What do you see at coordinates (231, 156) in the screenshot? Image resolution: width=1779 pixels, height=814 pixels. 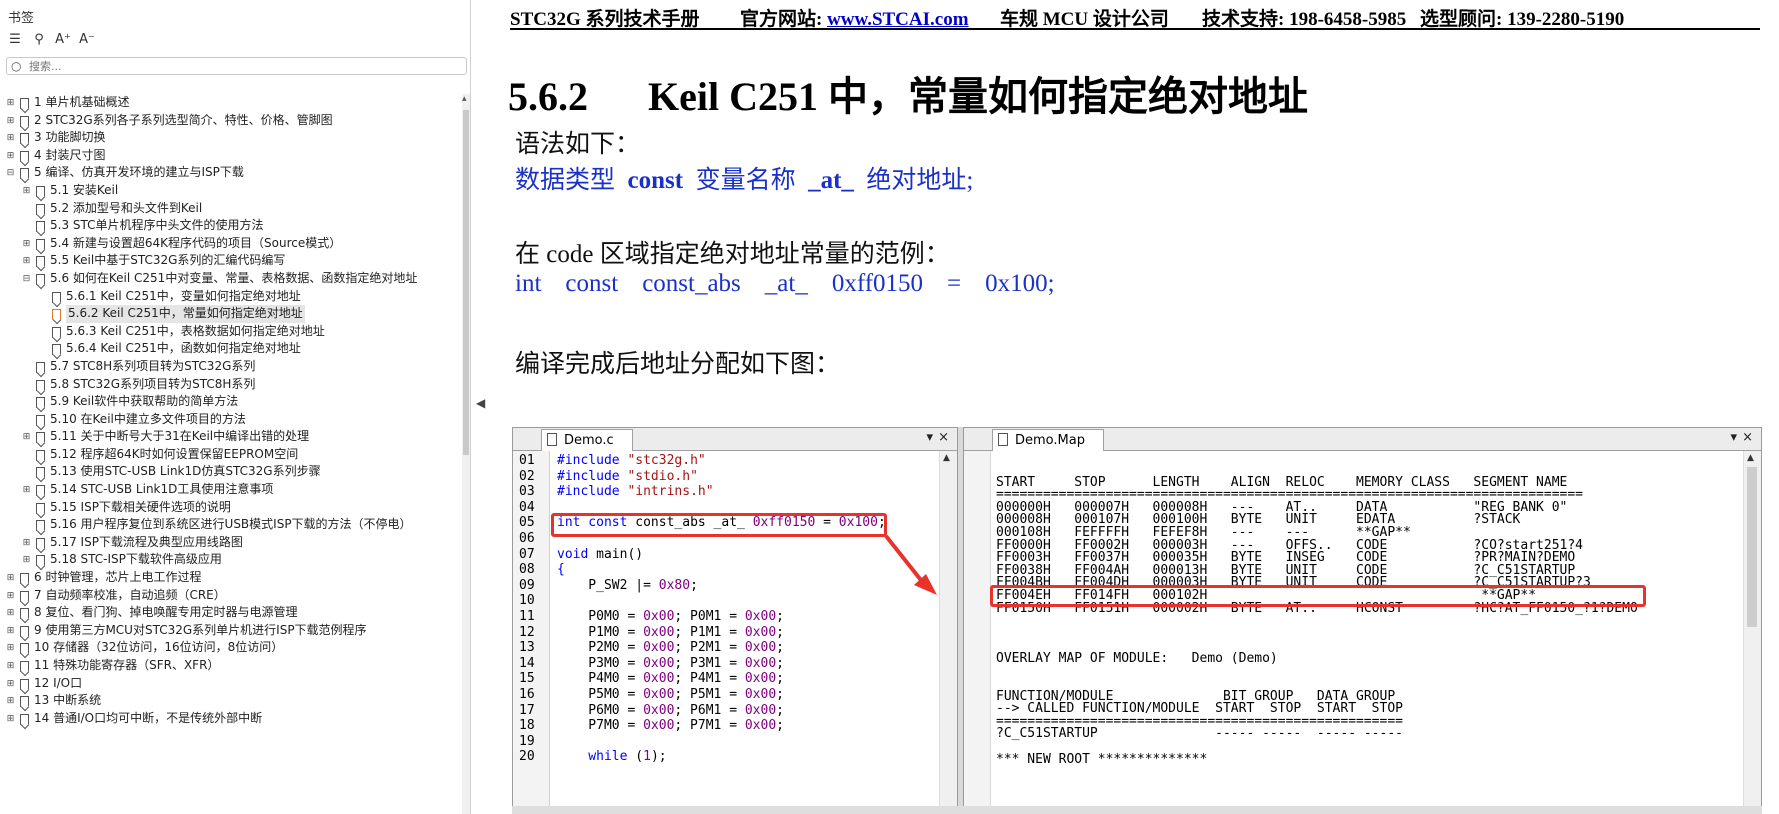 I see `sidebar-item: ⊞ 4 封装尺寸图` at bounding box center [231, 156].